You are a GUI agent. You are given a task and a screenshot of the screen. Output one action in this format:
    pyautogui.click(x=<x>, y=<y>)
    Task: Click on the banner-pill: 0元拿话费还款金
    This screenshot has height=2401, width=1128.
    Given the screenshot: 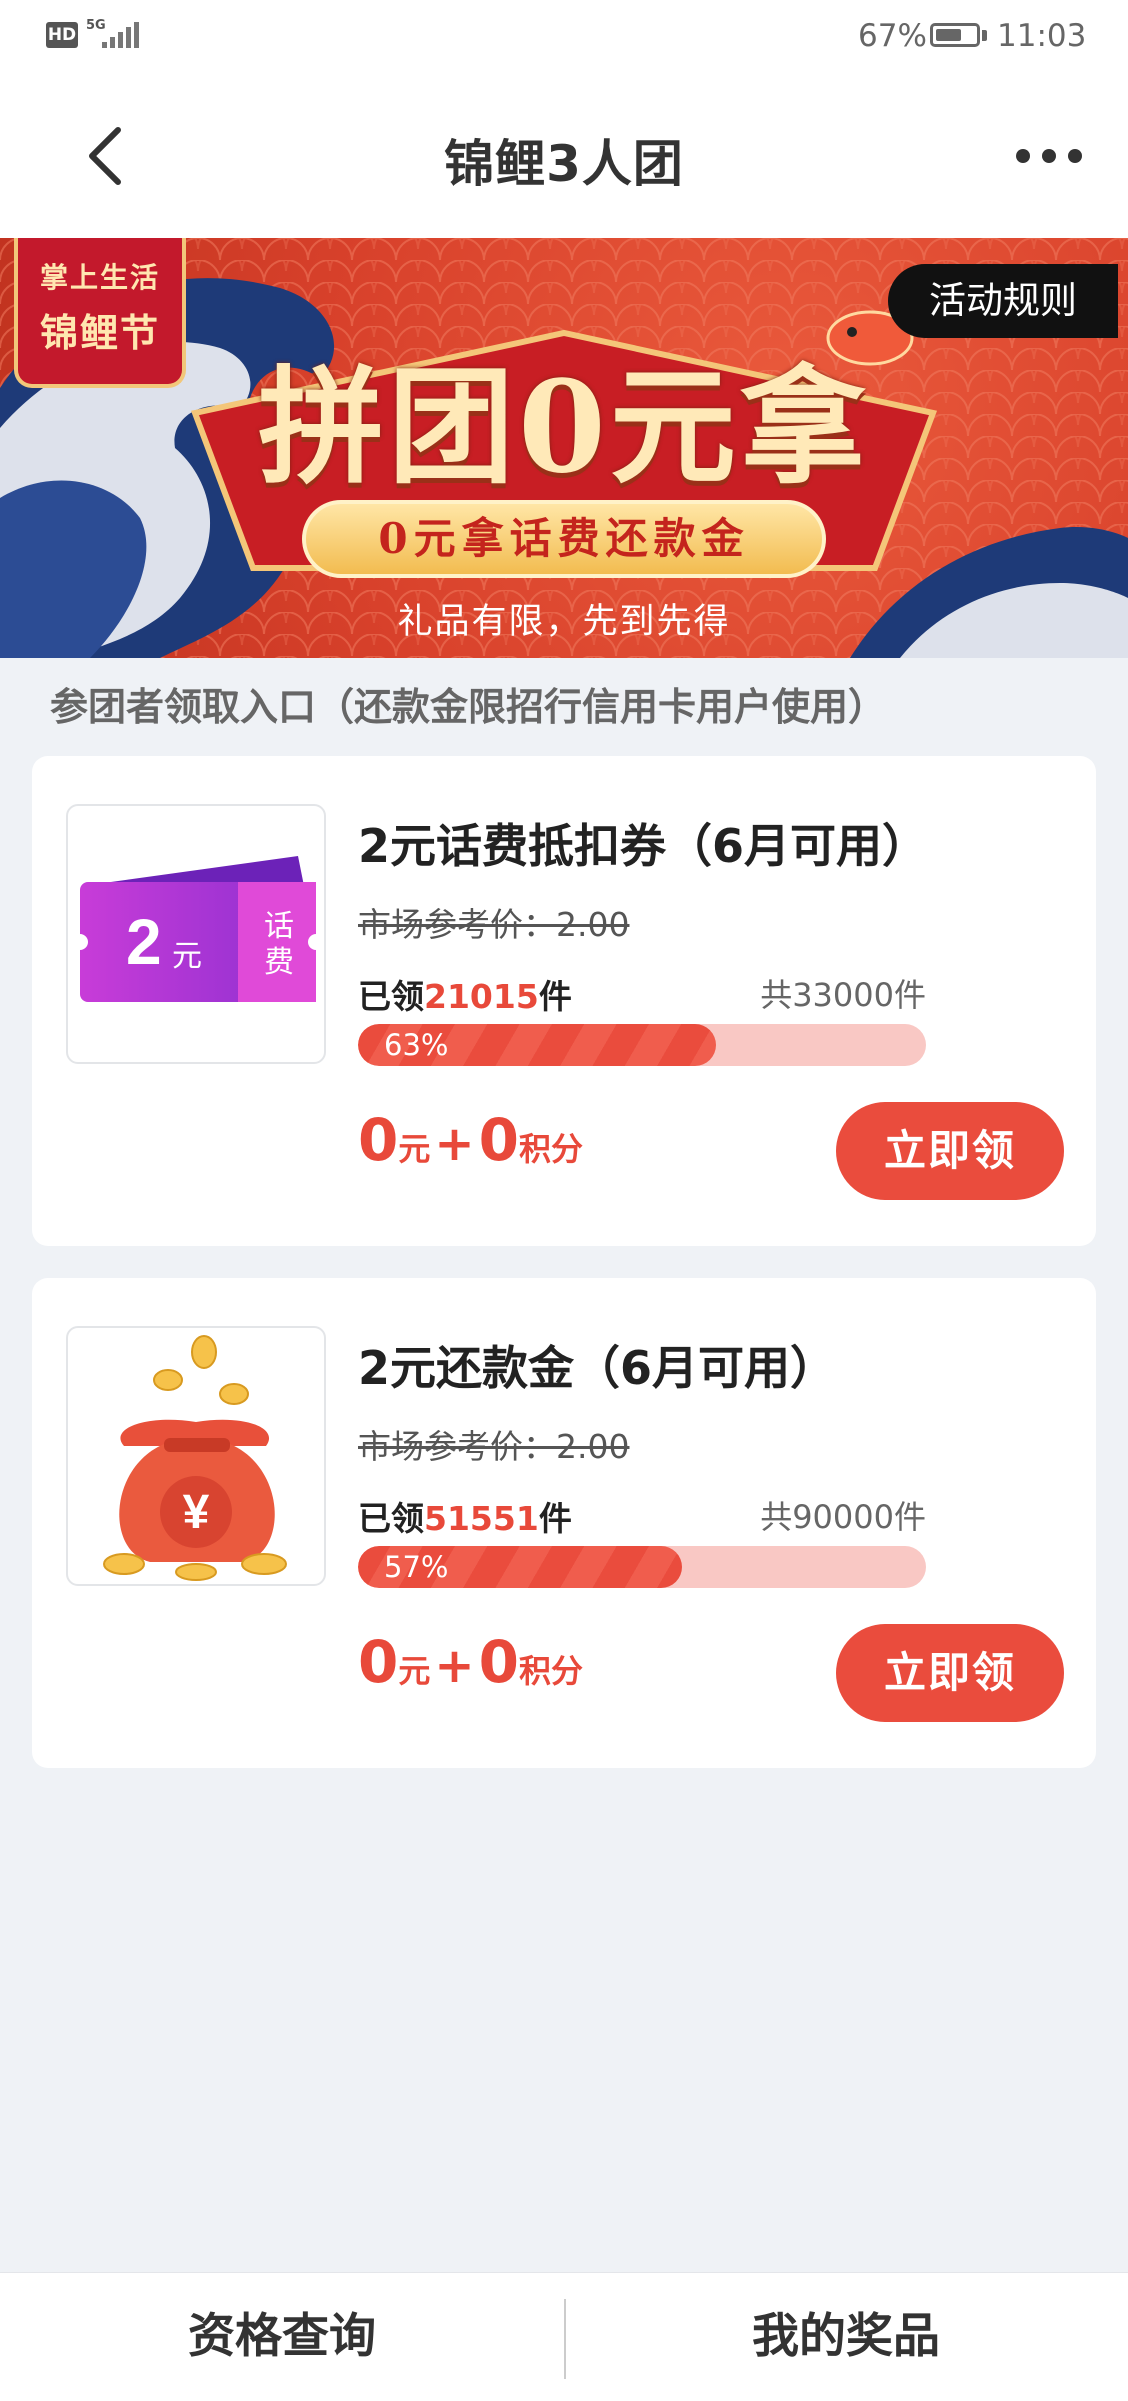 What is the action you would take?
    pyautogui.click(x=564, y=539)
    